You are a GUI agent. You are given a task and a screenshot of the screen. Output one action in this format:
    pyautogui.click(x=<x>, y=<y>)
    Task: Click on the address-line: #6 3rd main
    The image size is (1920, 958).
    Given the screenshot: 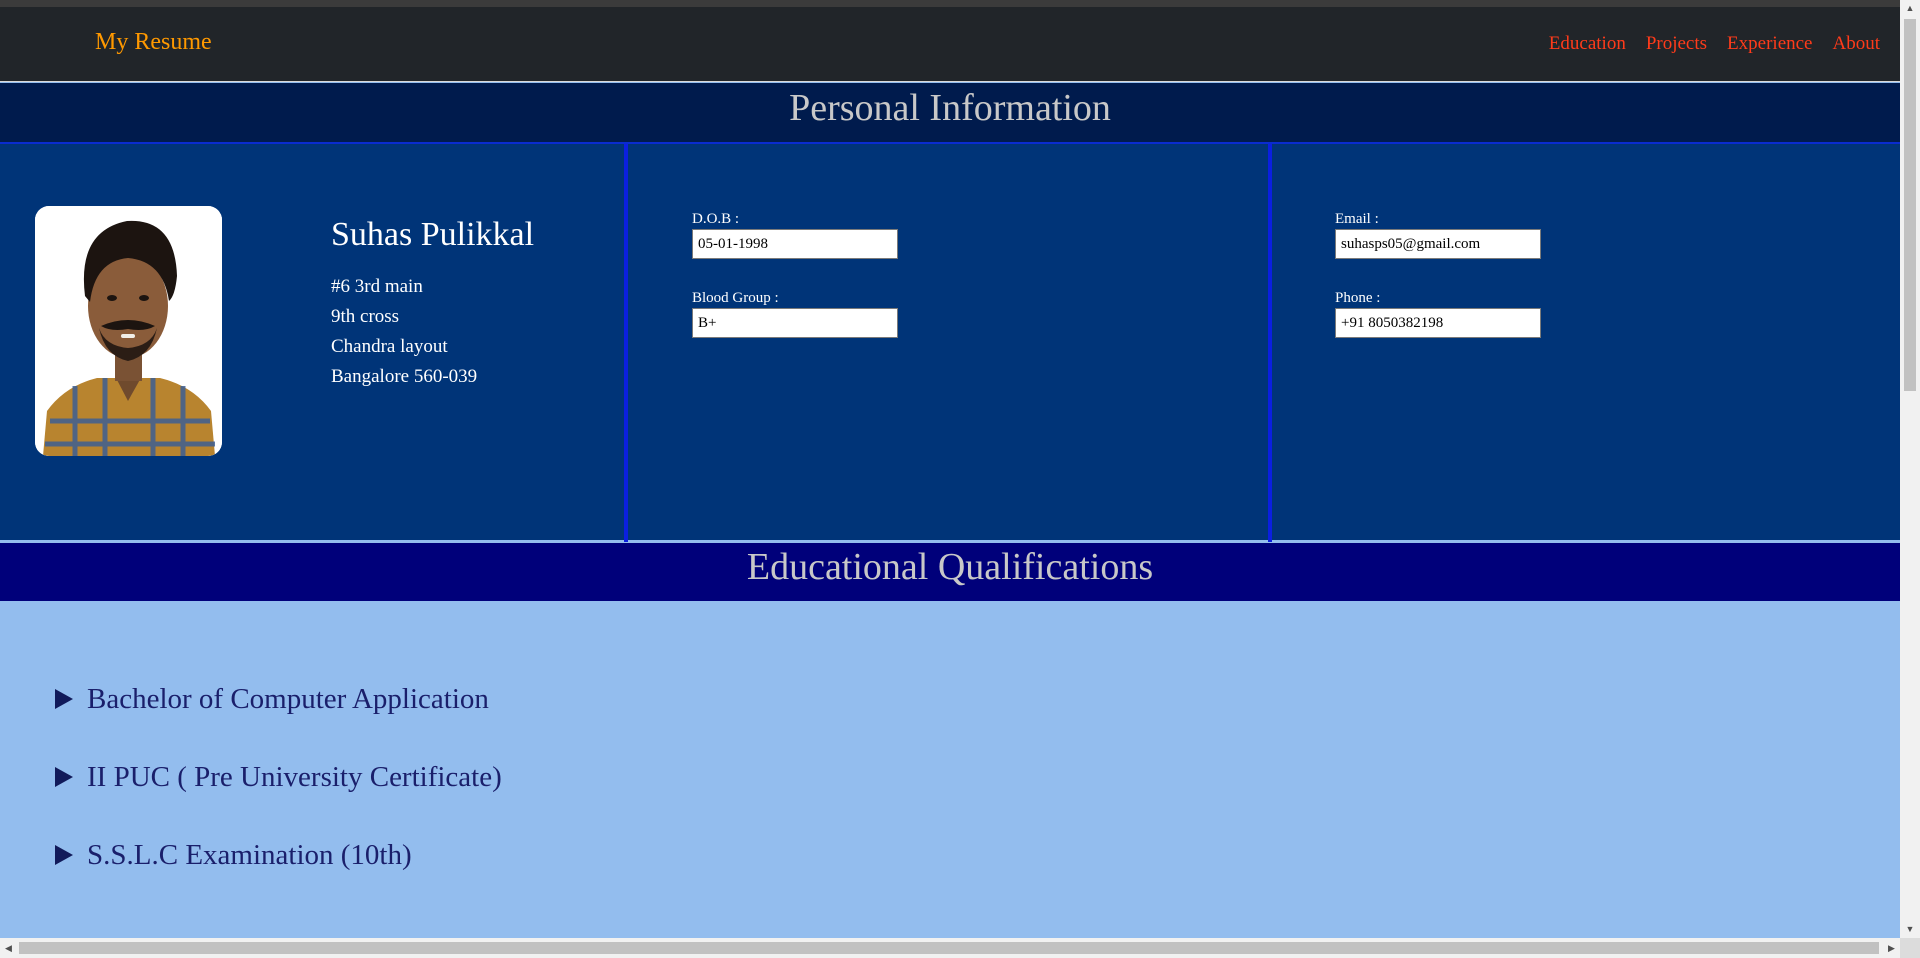 What is the action you would take?
    pyautogui.click(x=377, y=286)
    